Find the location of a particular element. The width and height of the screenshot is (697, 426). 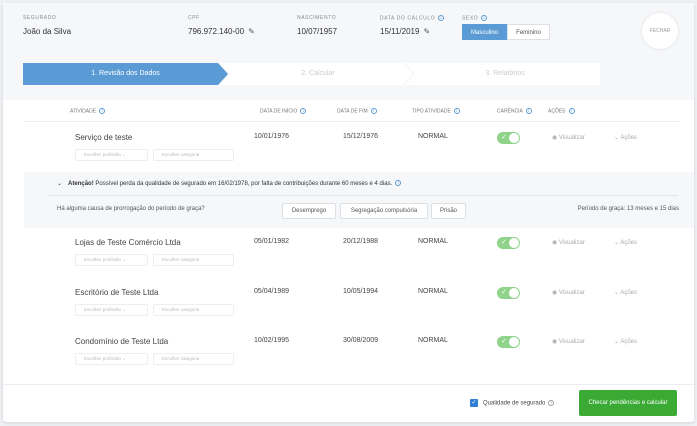

submit-button: Checar pendências e calcular is located at coordinates (628, 403).